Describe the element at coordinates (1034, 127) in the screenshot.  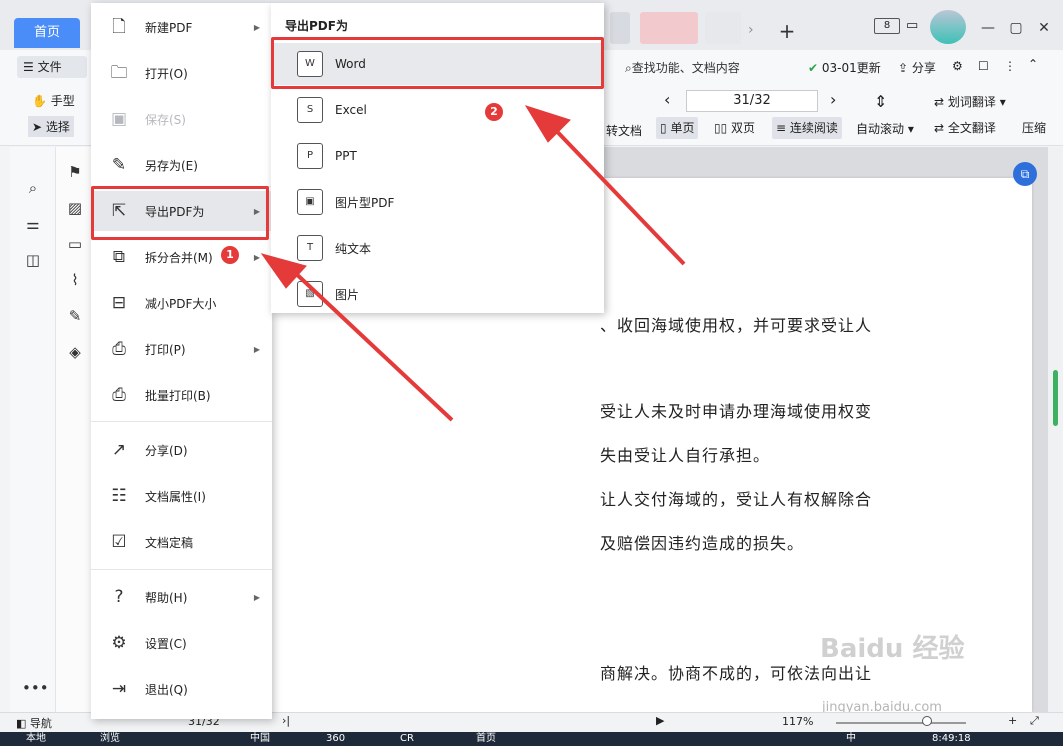
I see `compress-button: 压缩` at that location.